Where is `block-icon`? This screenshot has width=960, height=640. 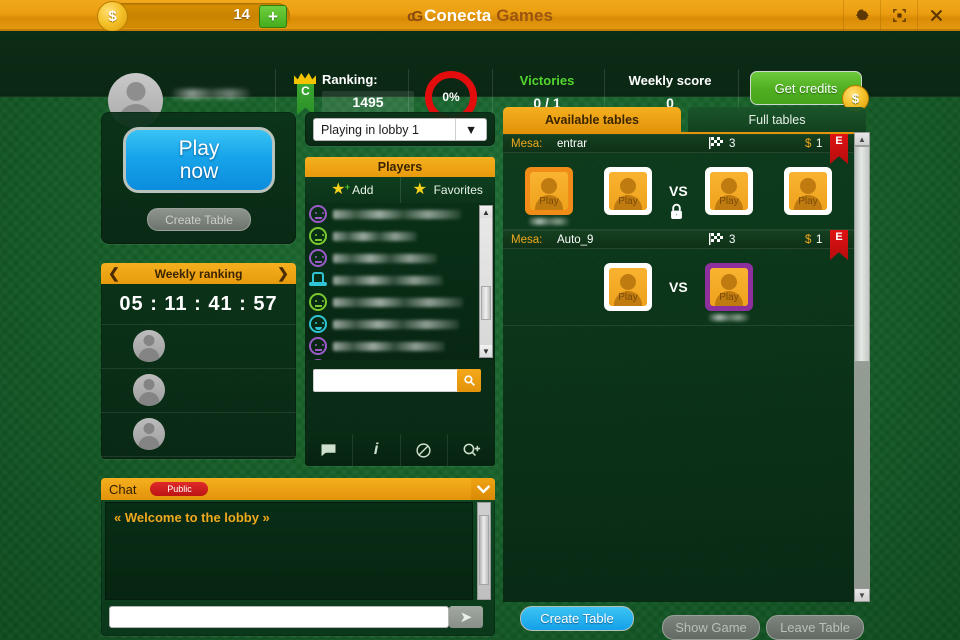
block-icon is located at coordinates (425, 450).